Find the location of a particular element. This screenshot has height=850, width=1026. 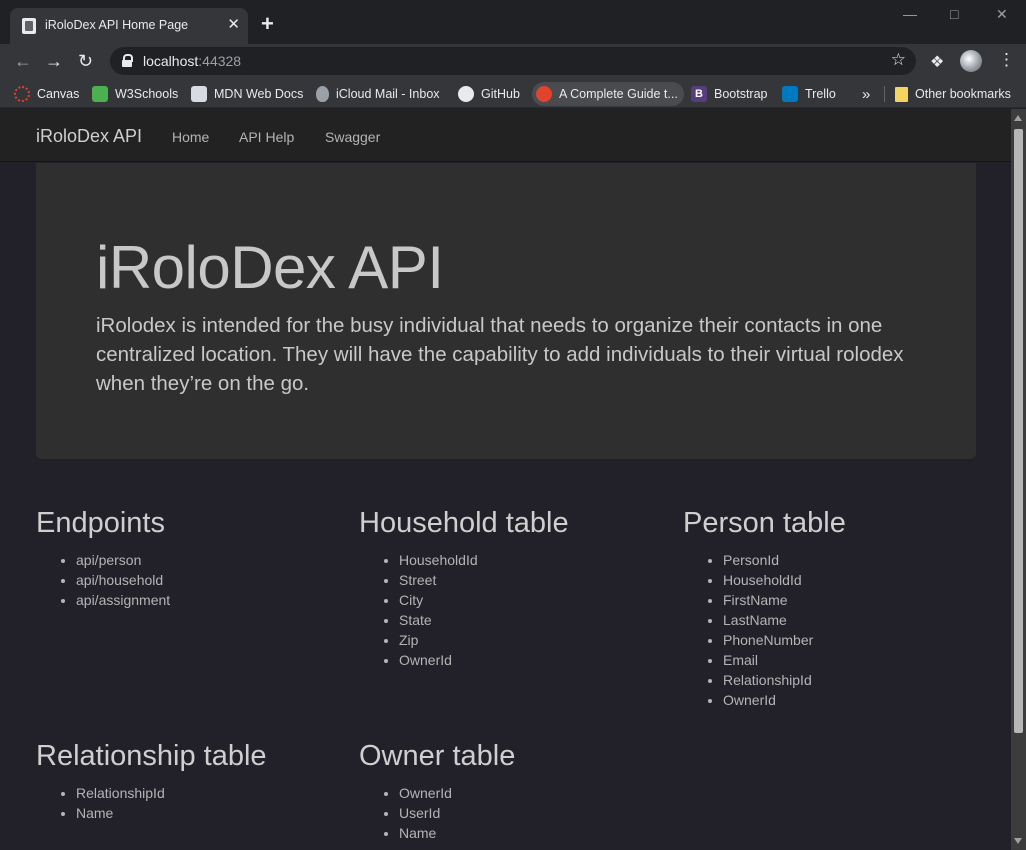

list-item: Zip is located at coordinates (484, 640).